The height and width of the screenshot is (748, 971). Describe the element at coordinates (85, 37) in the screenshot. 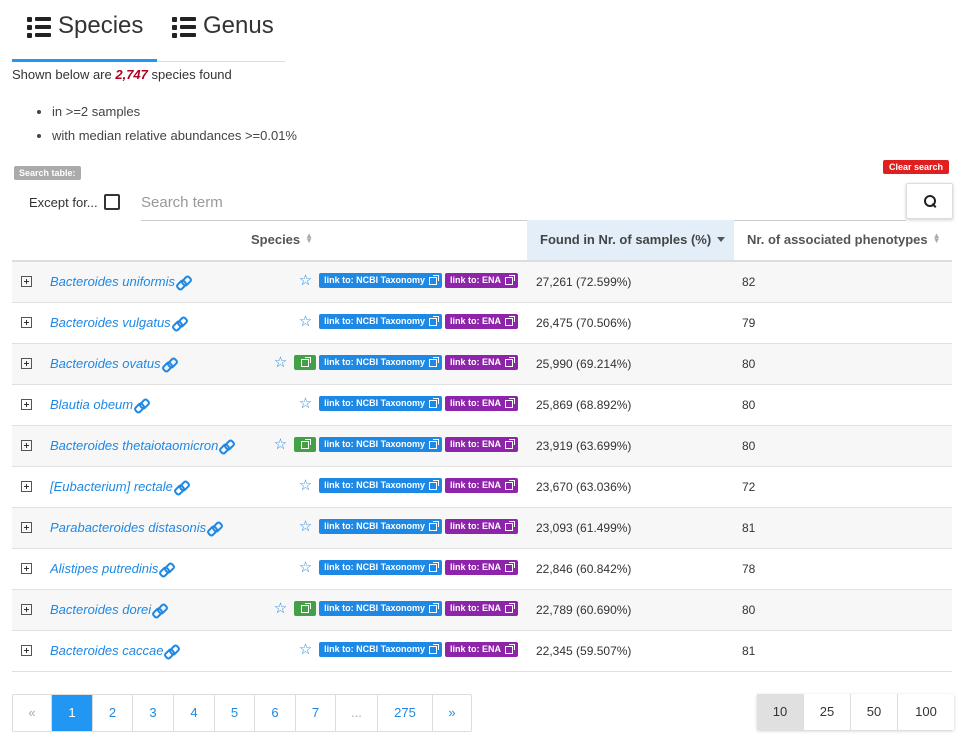

I see `tab-species: Species` at that location.